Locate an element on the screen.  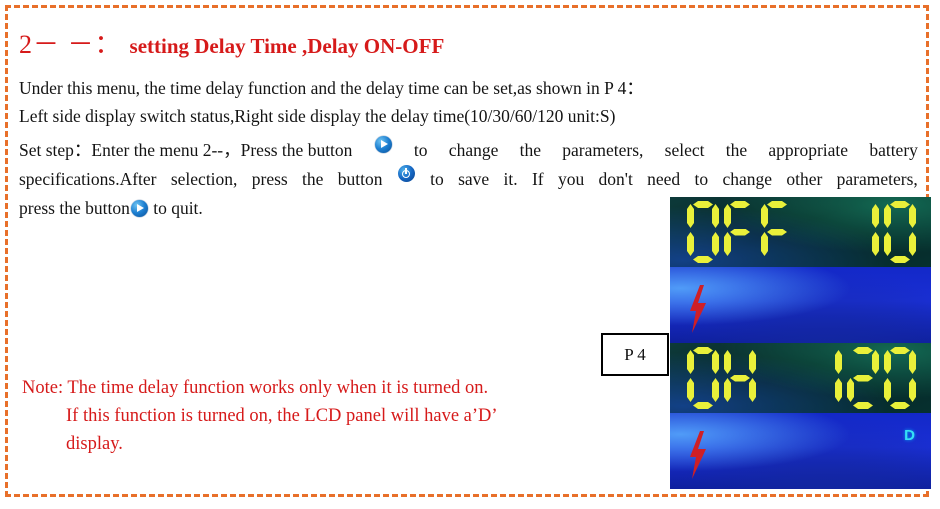
set-step-seg-3a: specifications.After is located at coordinates (88, 179).